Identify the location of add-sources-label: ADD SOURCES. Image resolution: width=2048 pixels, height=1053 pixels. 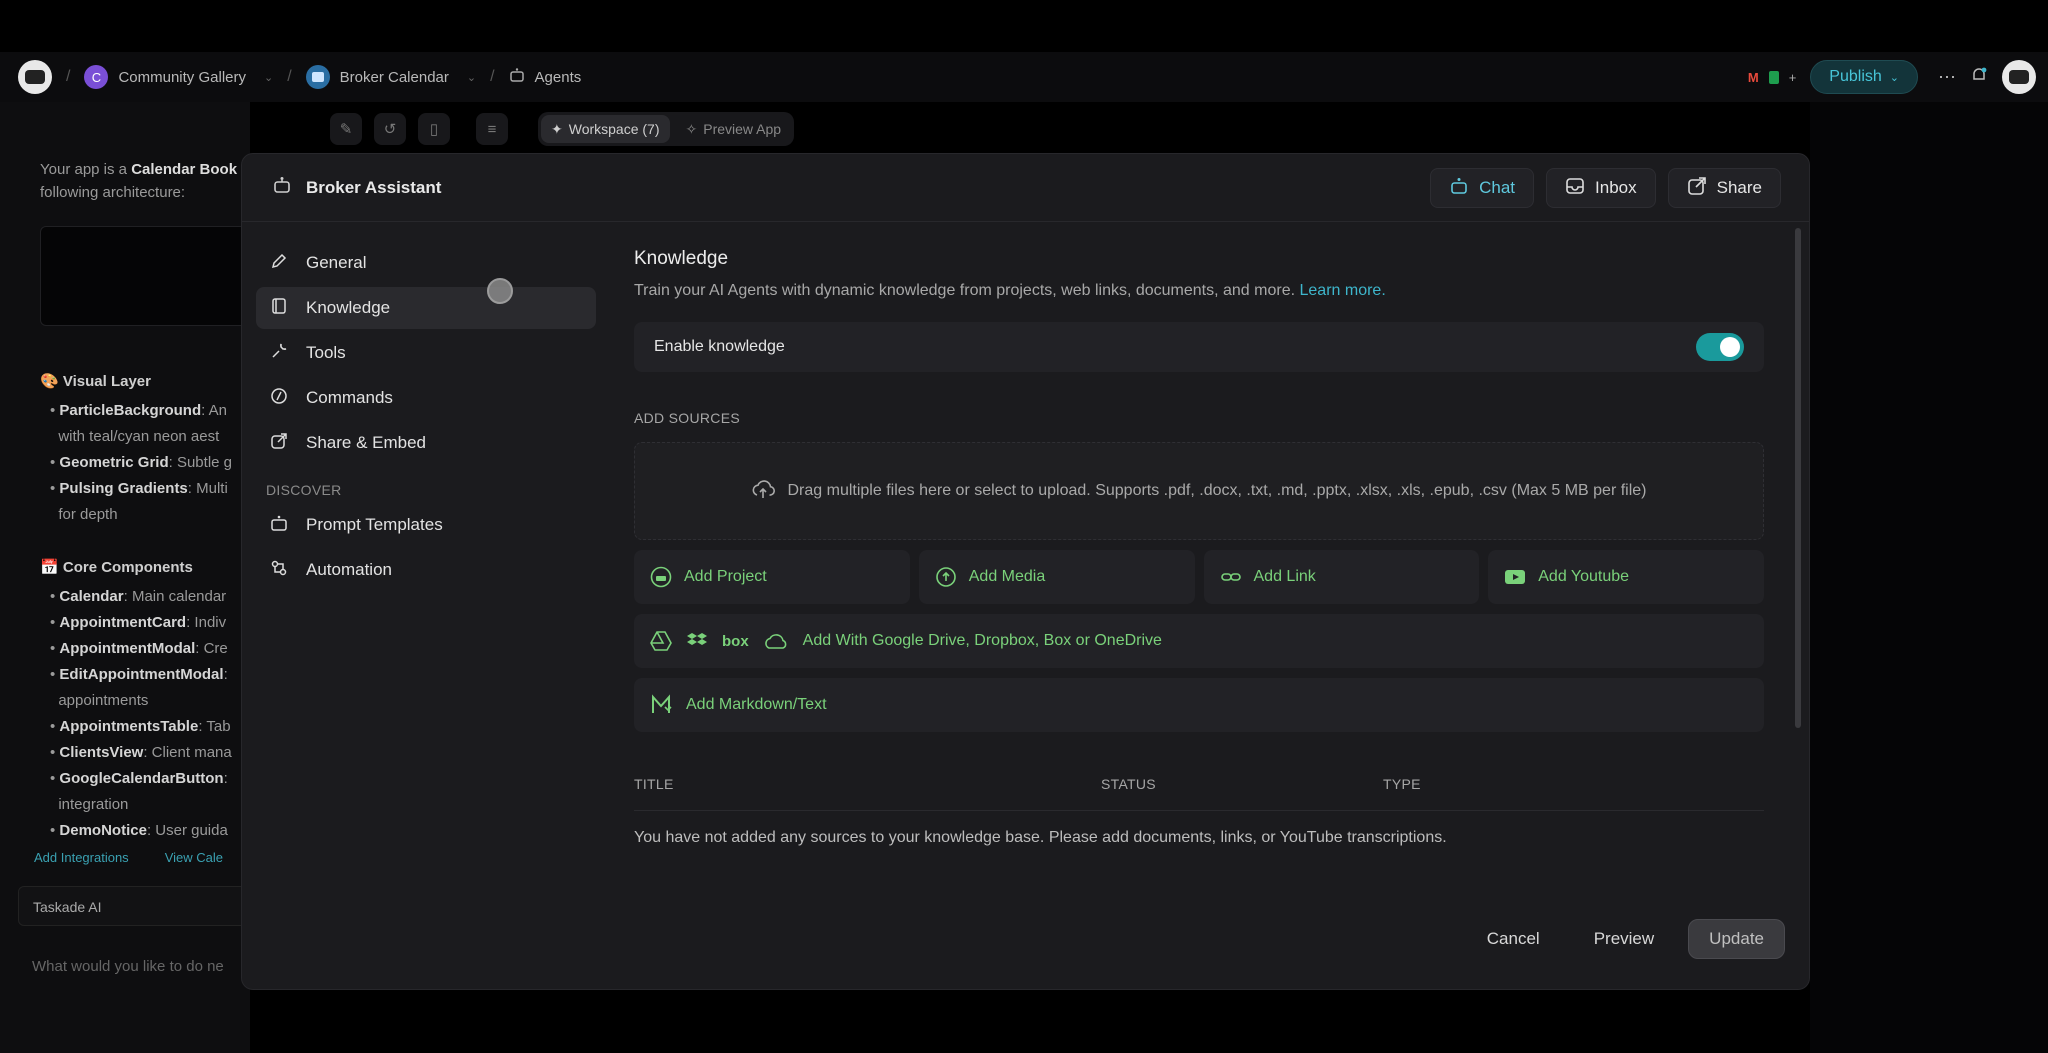
(687, 418).